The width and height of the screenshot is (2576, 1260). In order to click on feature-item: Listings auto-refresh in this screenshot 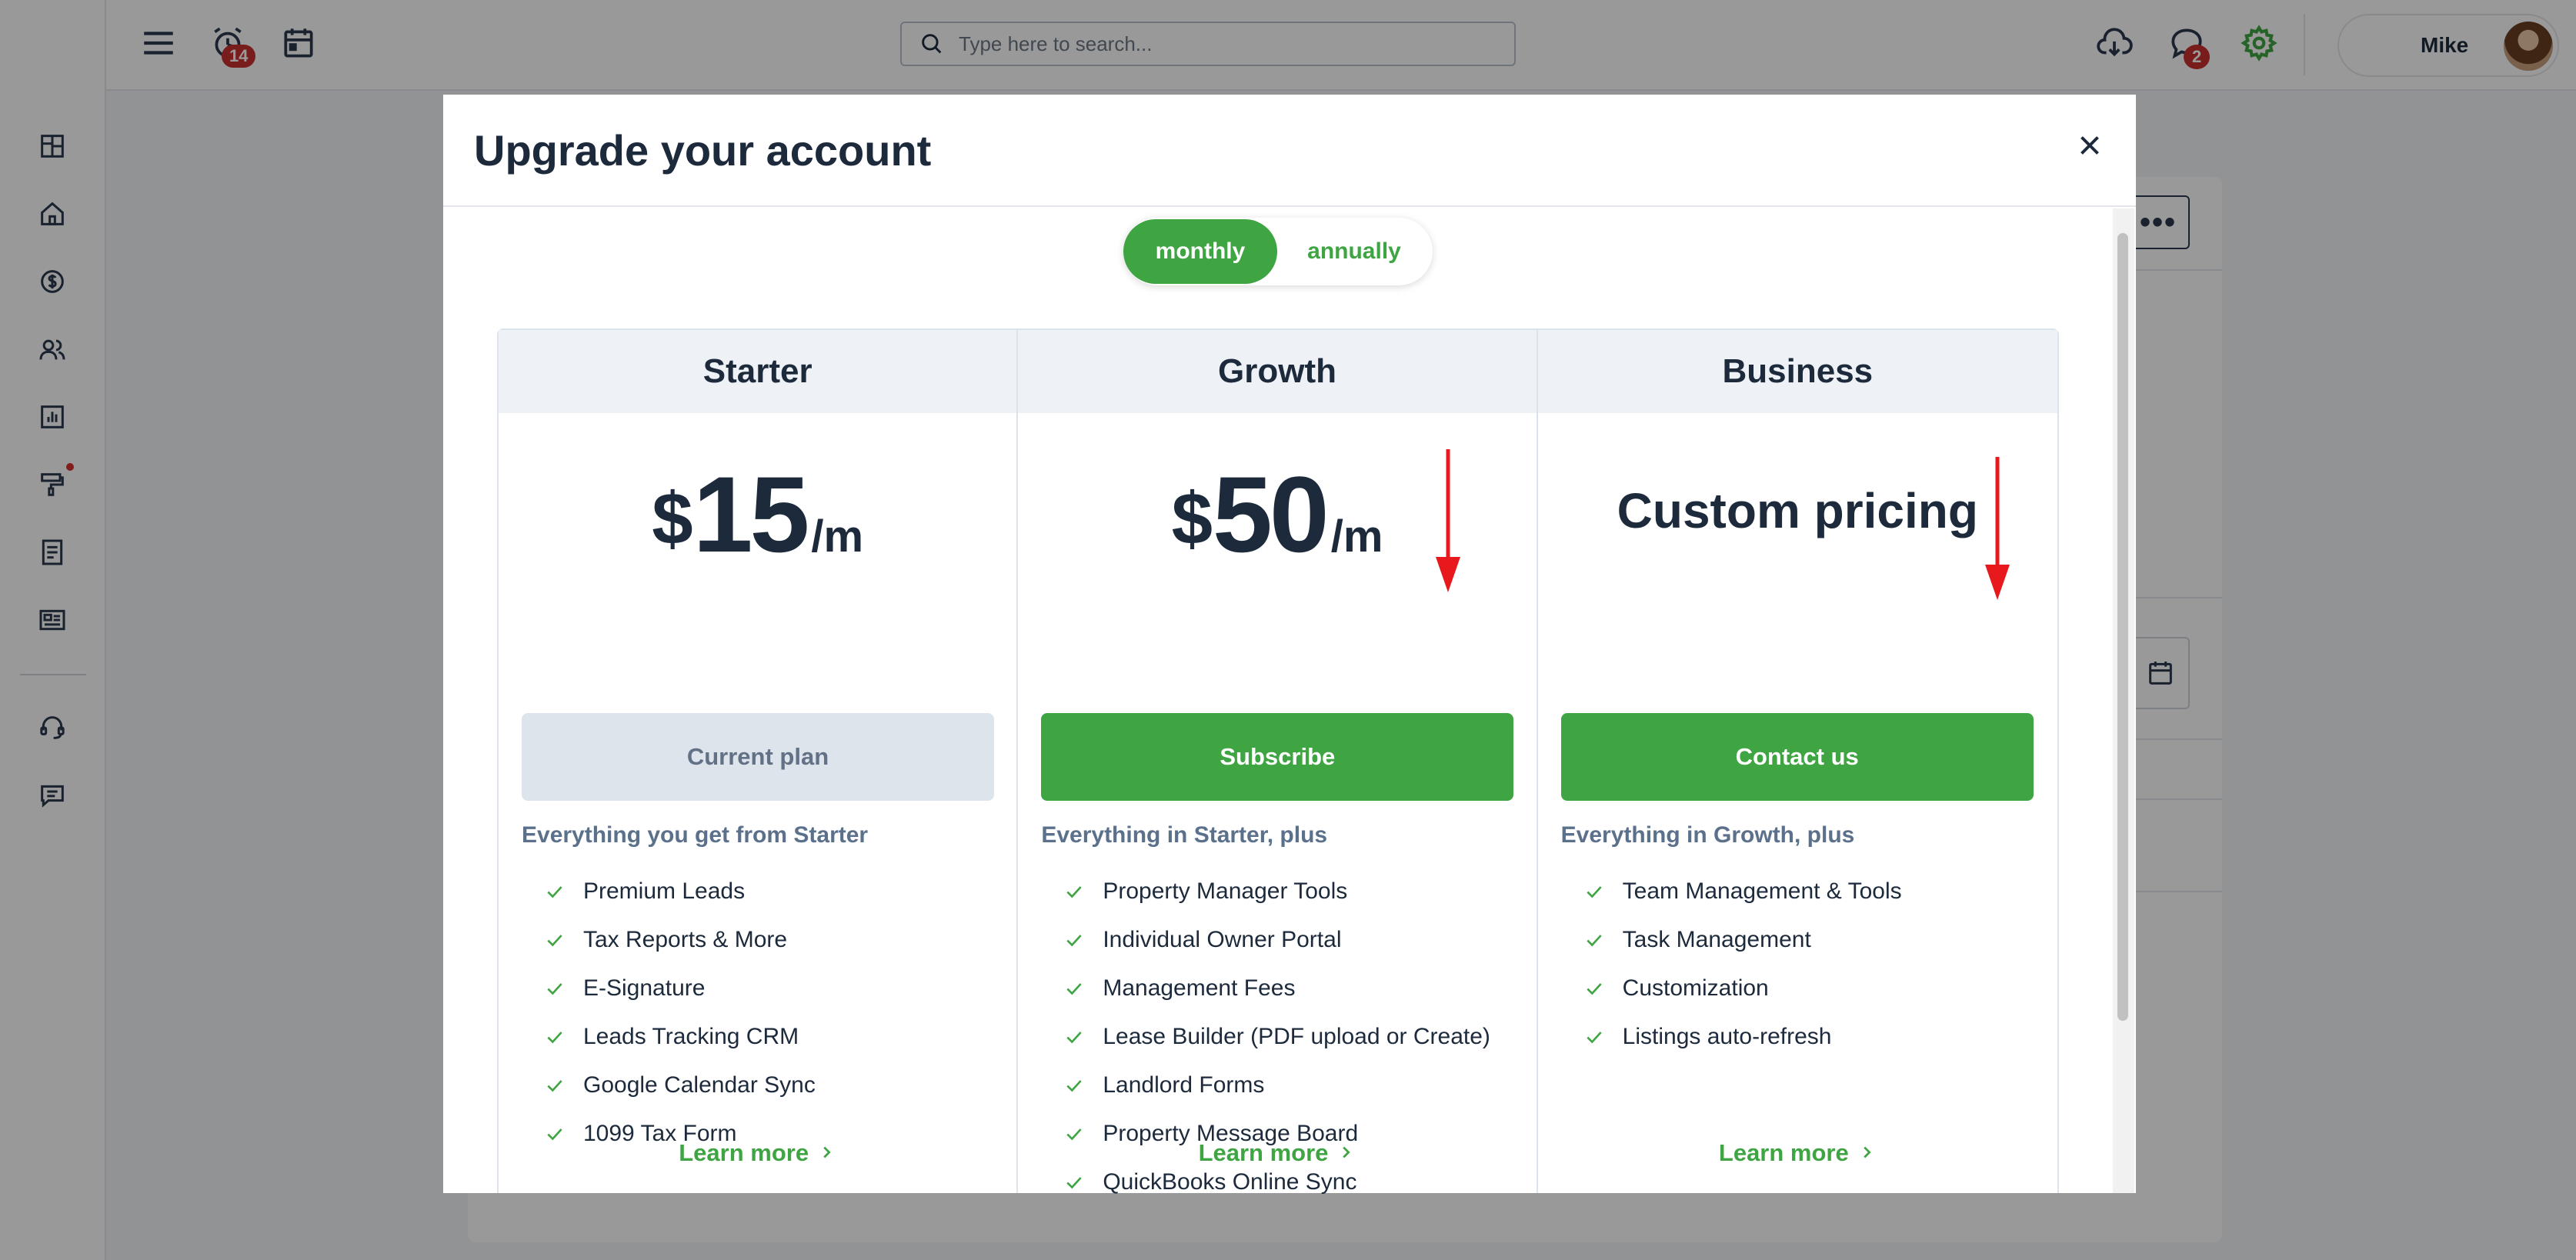, I will do `click(1743, 1036)`.